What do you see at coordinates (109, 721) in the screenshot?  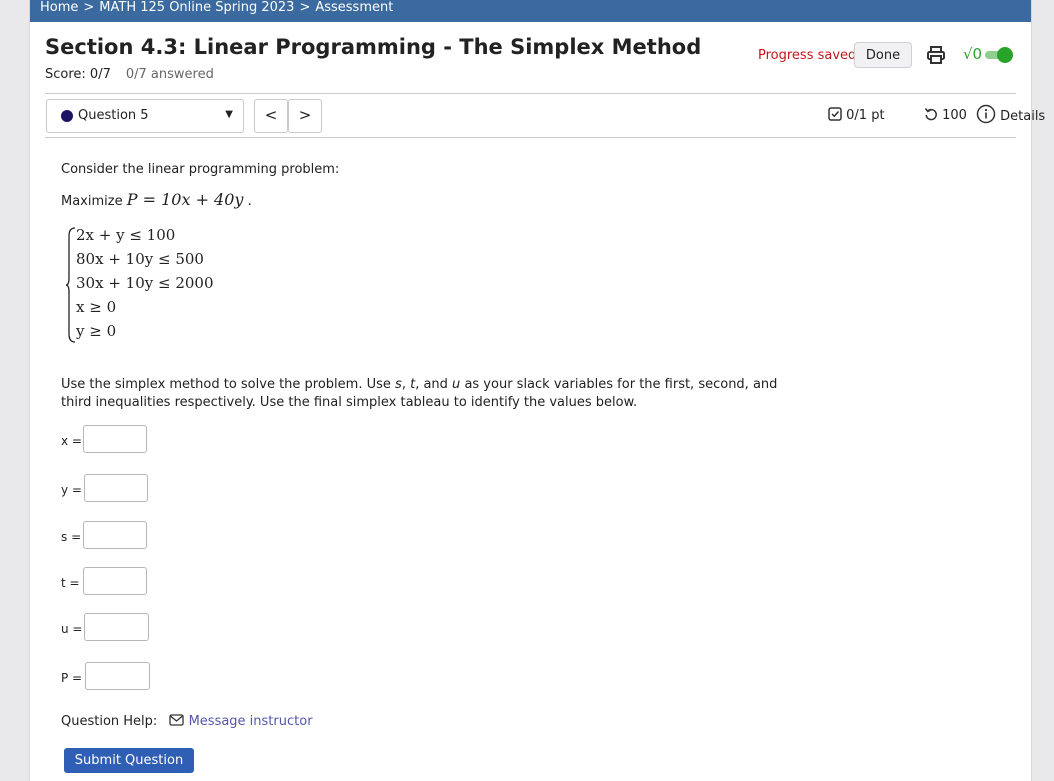 I see `question-help-label: Question Help:` at bounding box center [109, 721].